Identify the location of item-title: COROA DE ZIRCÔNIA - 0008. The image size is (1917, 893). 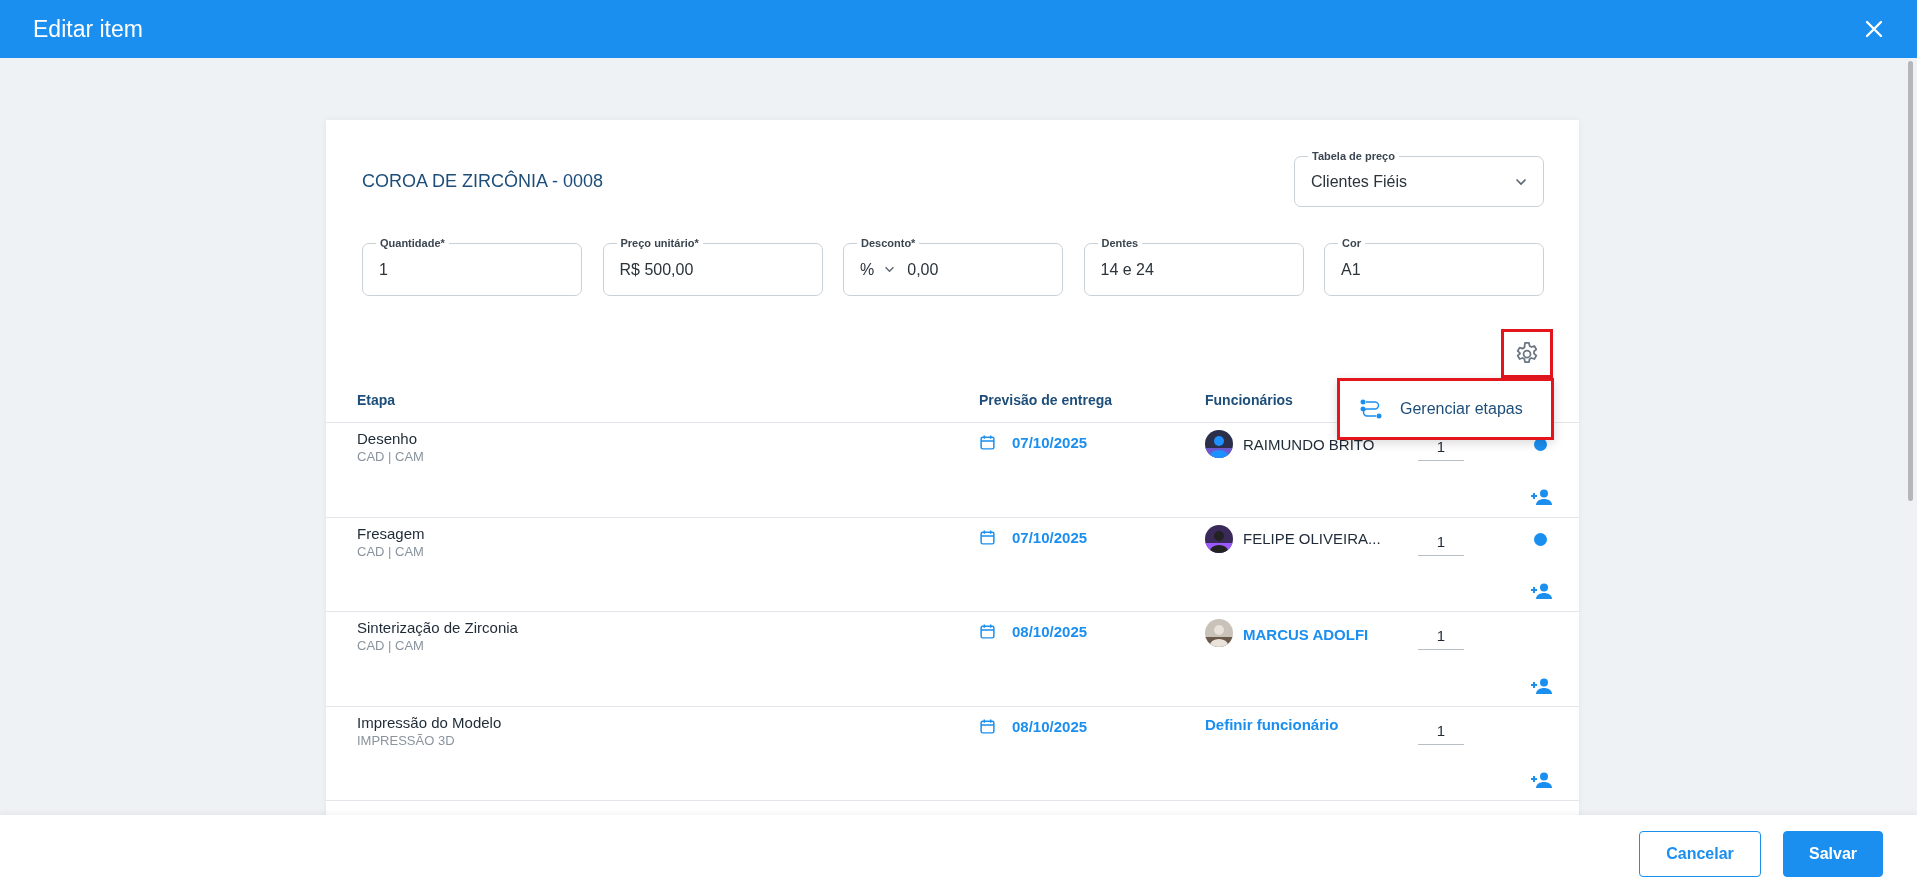
(483, 181).